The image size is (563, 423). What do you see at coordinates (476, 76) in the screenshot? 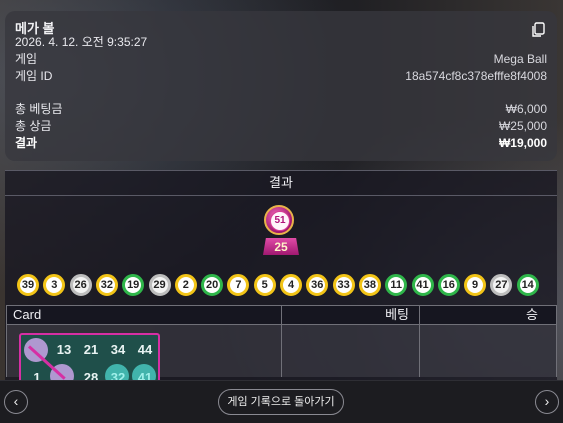
I see `game-id-value: 18a574cf8c378efffe8f4008` at bounding box center [476, 76].